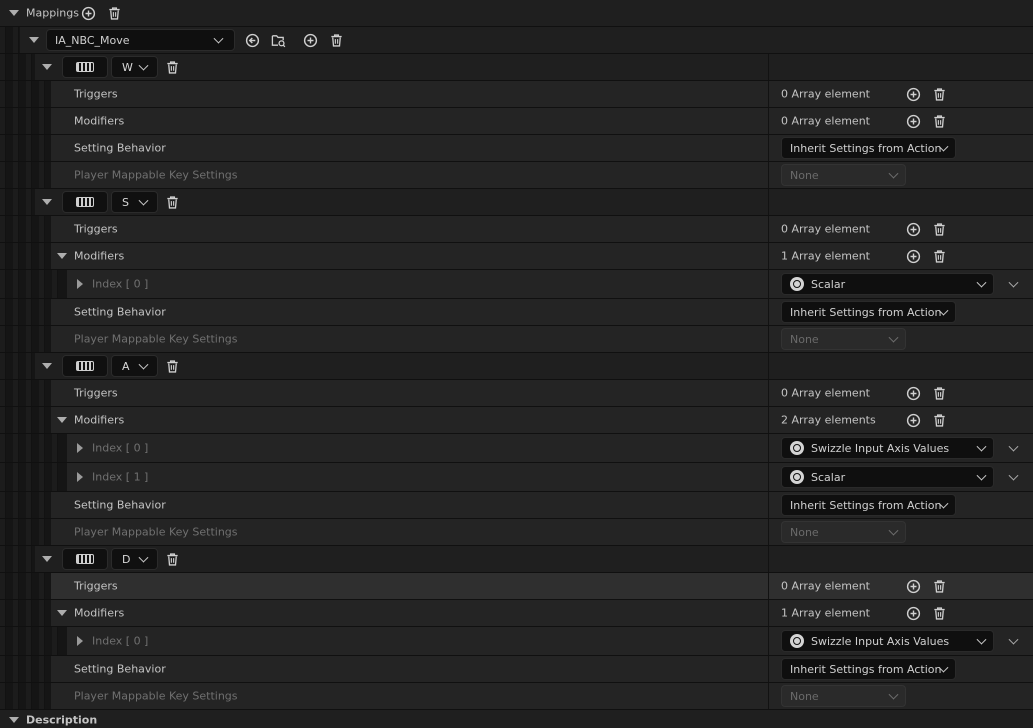 The image size is (1033, 728). What do you see at coordinates (34, 40) in the screenshot?
I see `action-expand-icon` at bounding box center [34, 40].